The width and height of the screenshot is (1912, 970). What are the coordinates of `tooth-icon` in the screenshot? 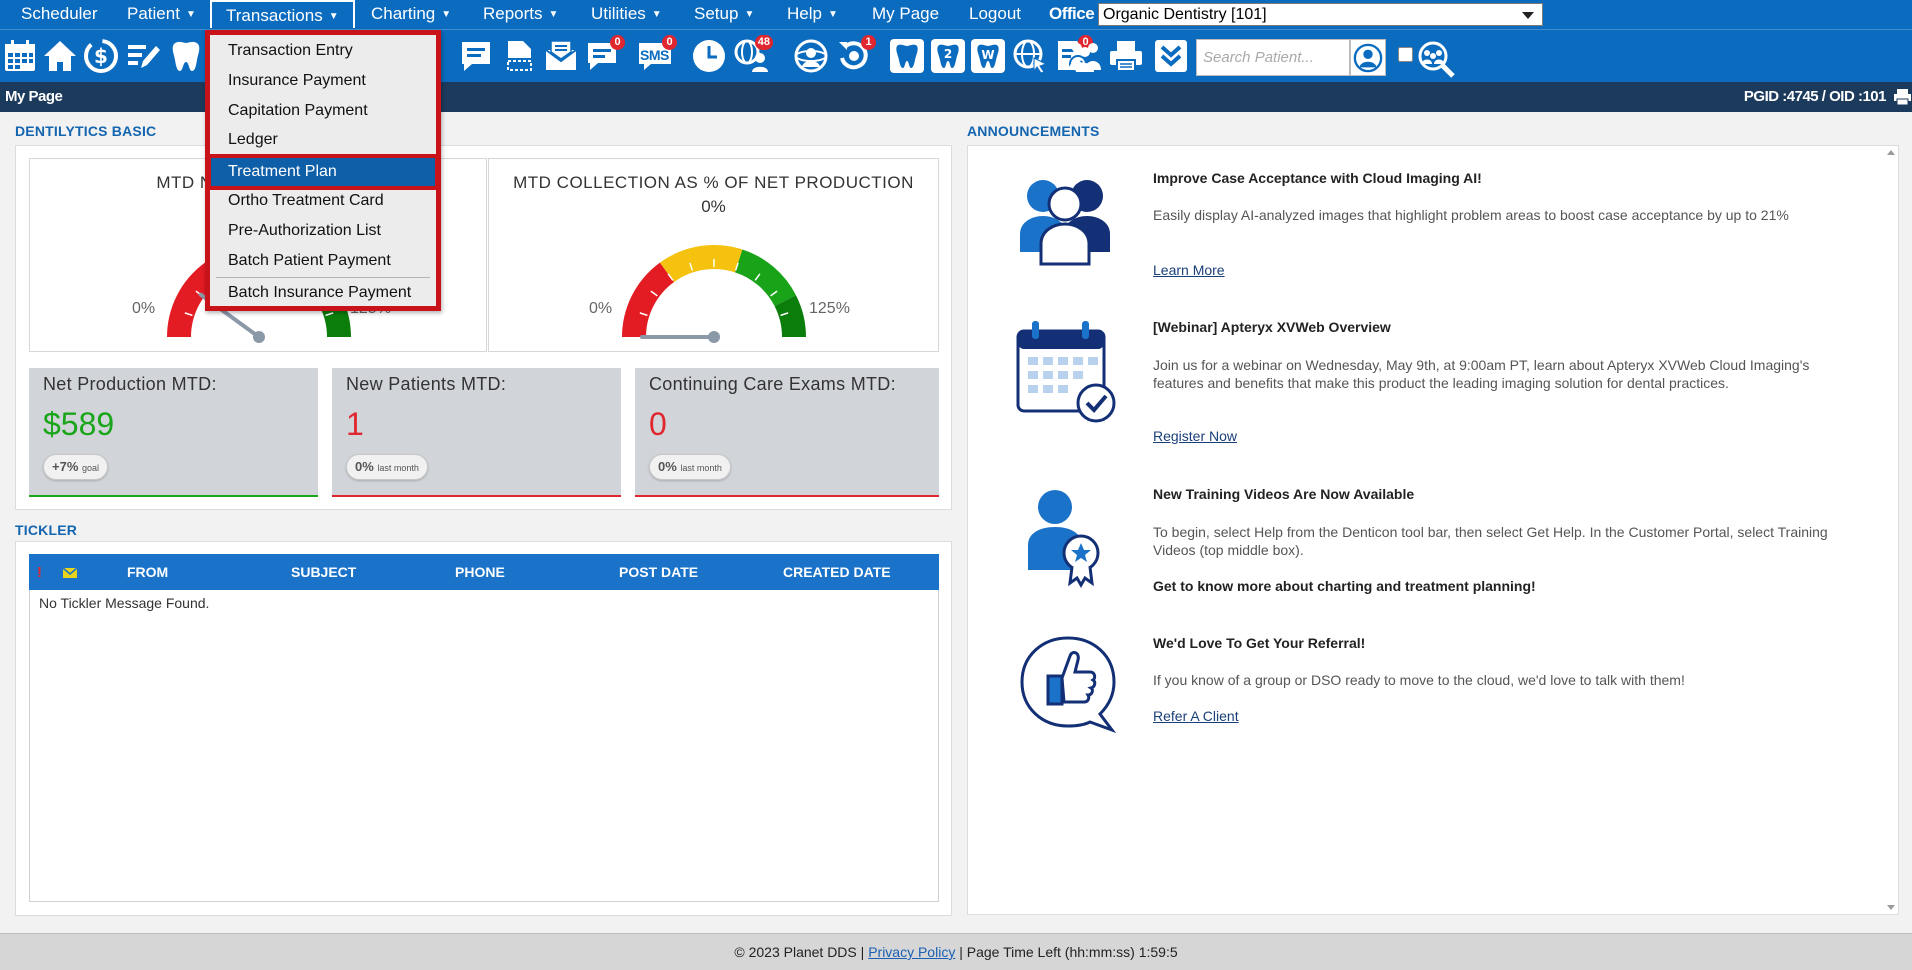 It's located at (186, 56).